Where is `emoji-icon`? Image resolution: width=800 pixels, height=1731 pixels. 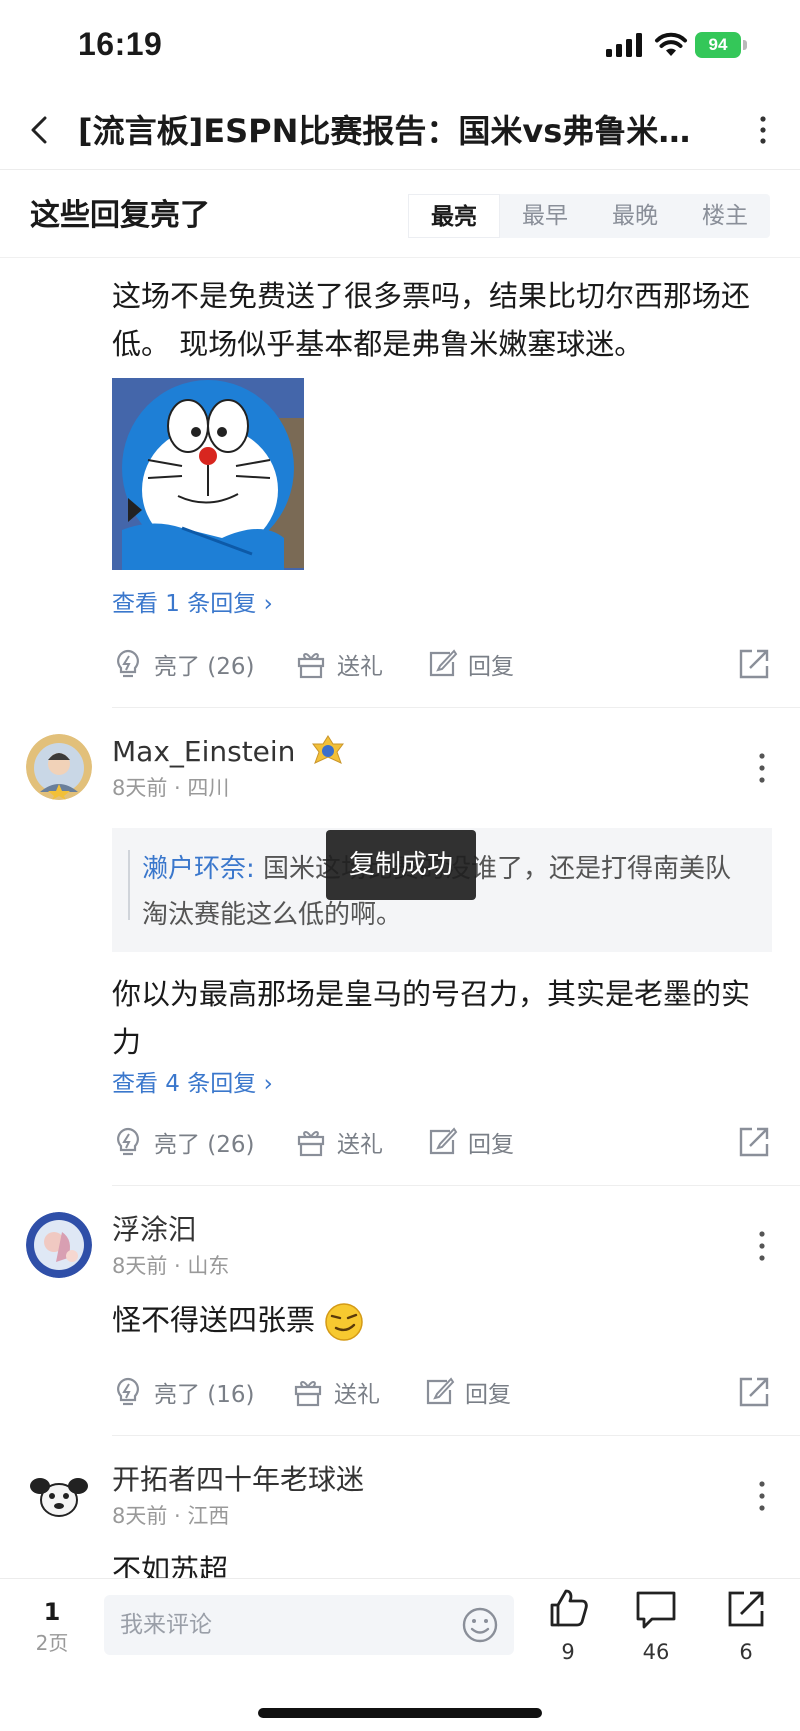
emoji-icon is located at coordinates (480, 1625).